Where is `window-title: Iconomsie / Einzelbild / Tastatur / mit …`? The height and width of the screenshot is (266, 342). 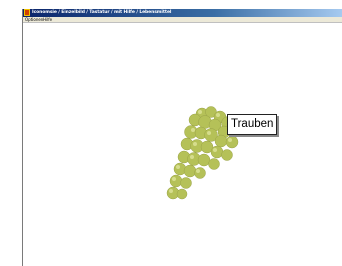
window-title: Iconomsie / Einzelbild / Tastatur / mit … is located at coordinates (102, 12).